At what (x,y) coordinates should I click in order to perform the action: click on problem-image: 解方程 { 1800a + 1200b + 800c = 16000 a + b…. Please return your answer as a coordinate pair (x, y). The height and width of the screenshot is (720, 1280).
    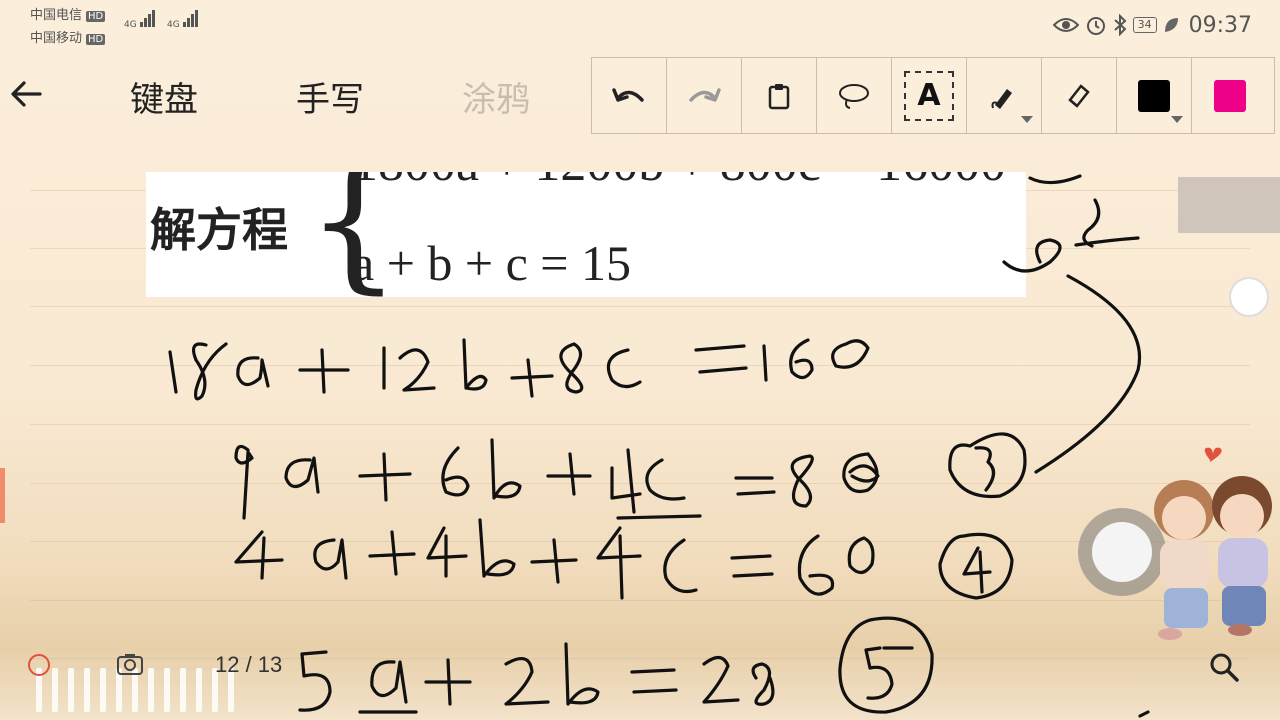
    Looking at the image, I should click on (586, 234).